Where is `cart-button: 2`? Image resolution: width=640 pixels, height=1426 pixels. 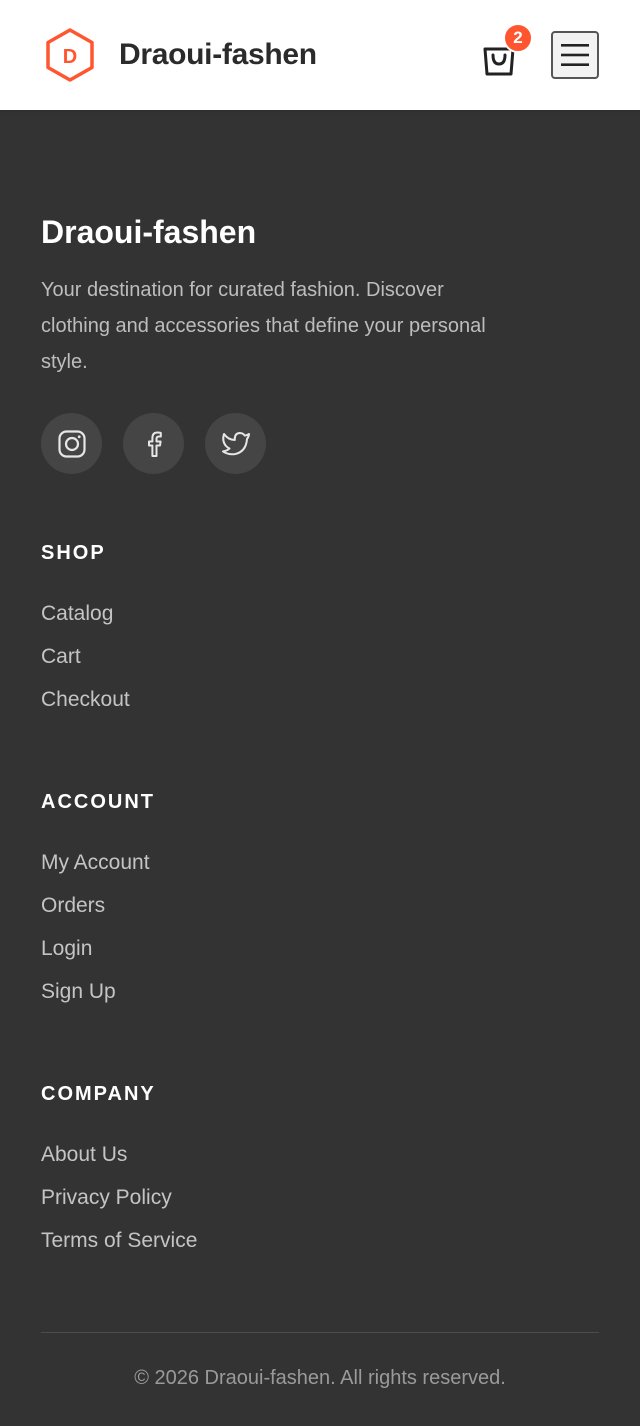 cart-button: 2 is located at coordinates (507, 50).